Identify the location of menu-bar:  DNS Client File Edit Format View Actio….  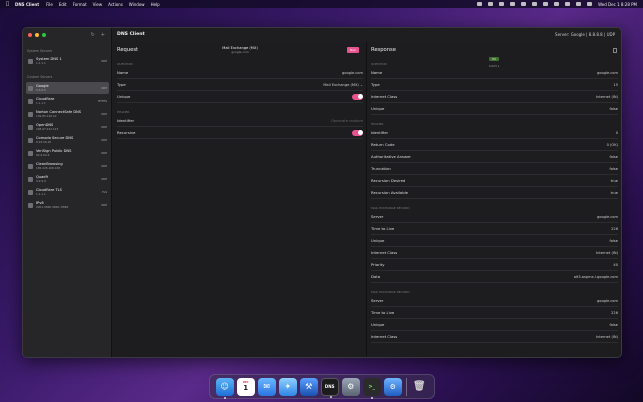
(321, 4).